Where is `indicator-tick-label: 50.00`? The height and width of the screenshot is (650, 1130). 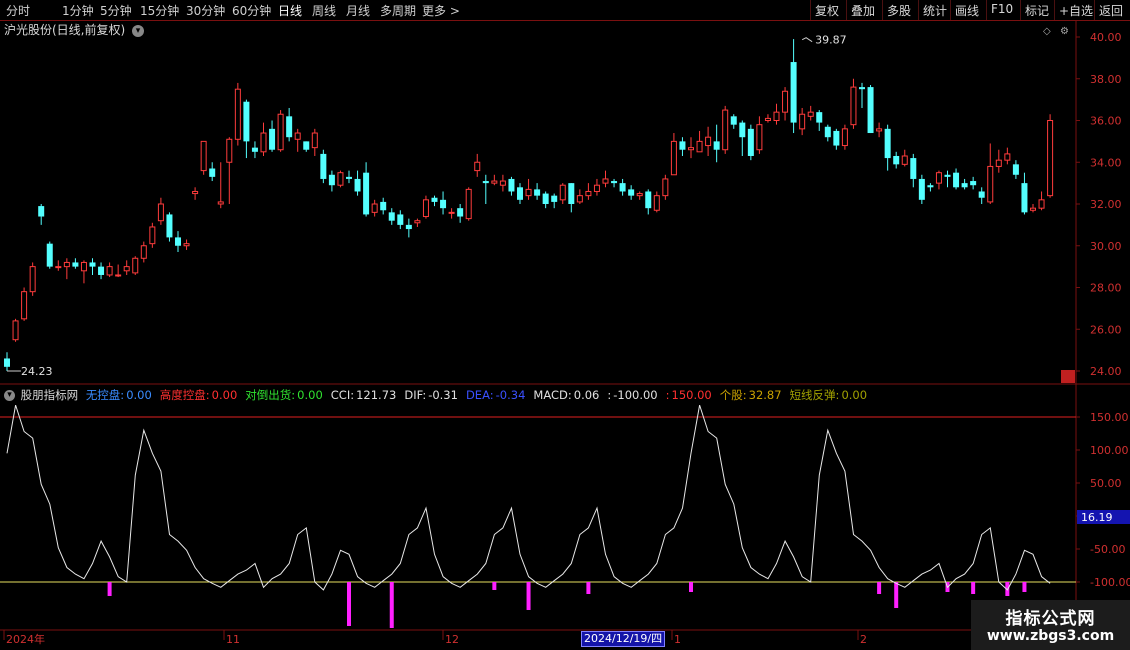 indicator-tick-label: 50.00 is located at coordinates (1106, 483).